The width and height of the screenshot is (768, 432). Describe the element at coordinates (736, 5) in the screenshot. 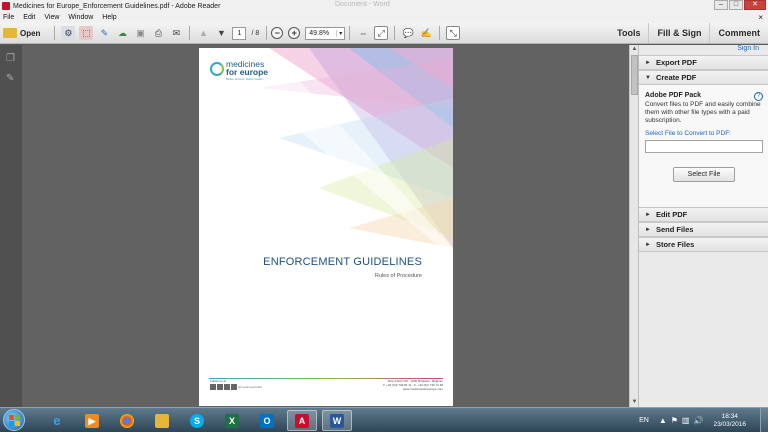

I see `maximize-button: □` at that location.